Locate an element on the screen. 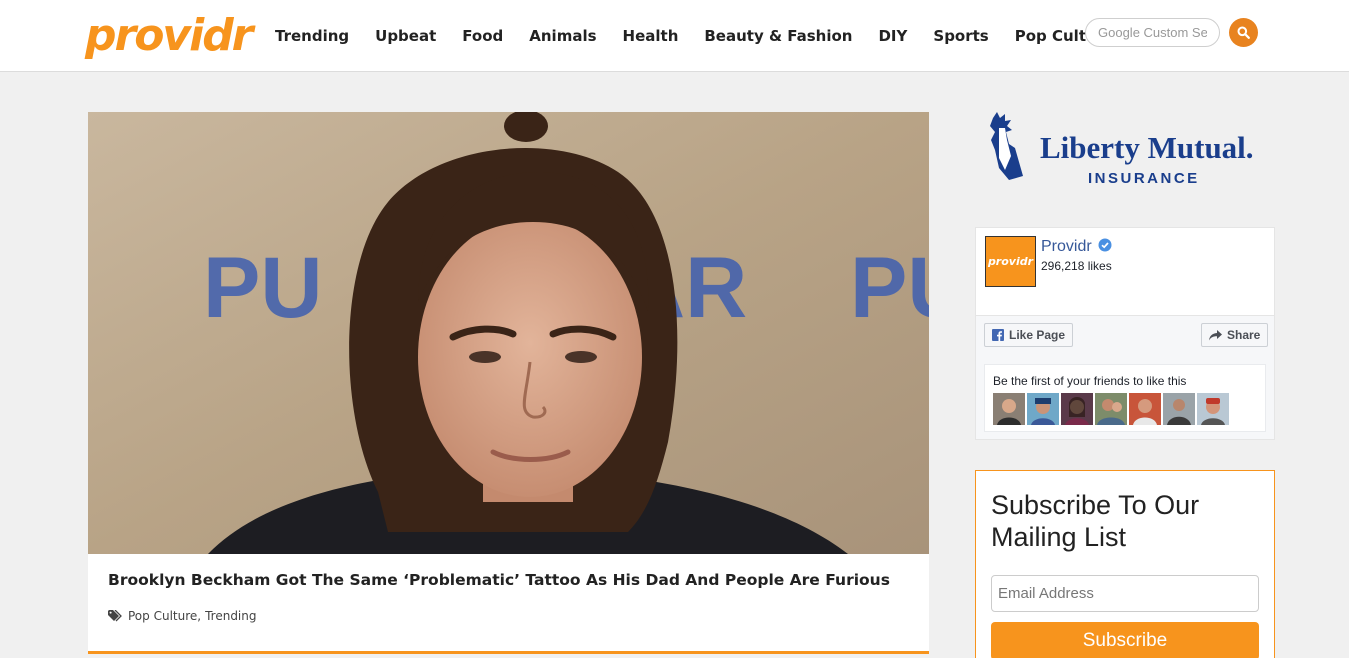  fb-like-label: Like Page is located at coordinates (1037, 335).